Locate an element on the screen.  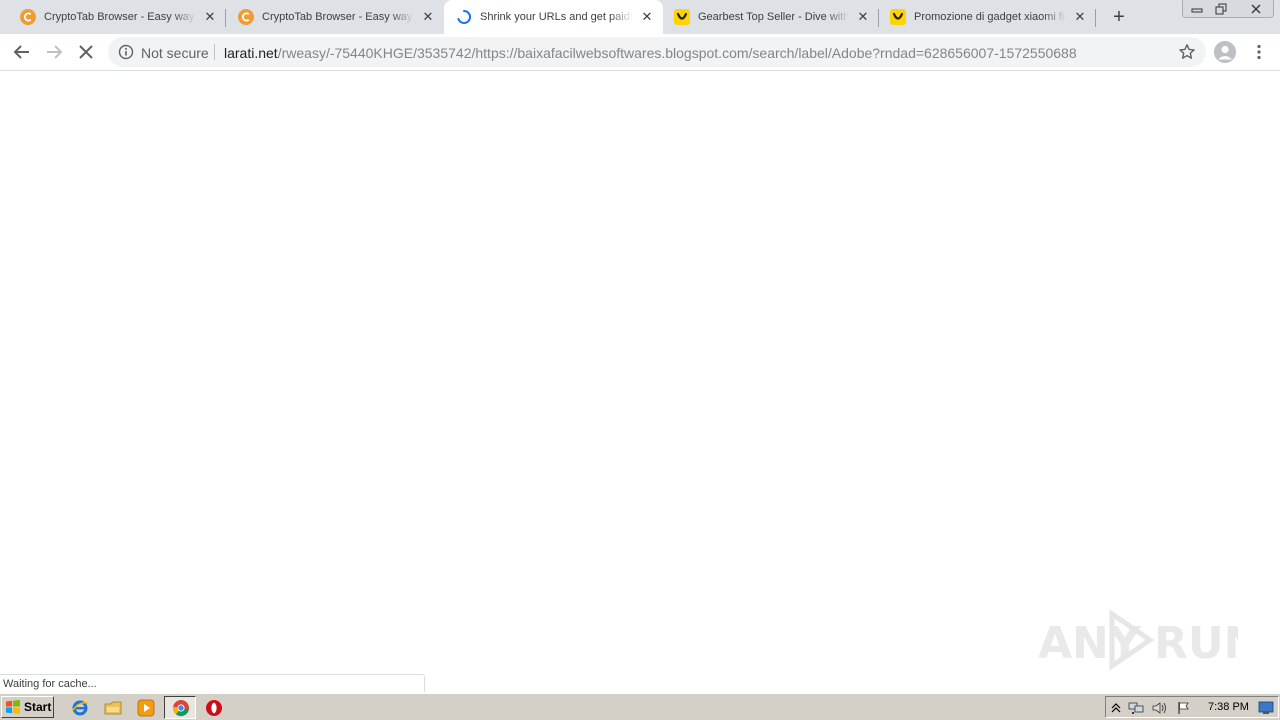
chrome-icon is located at coordinates (181, 708).